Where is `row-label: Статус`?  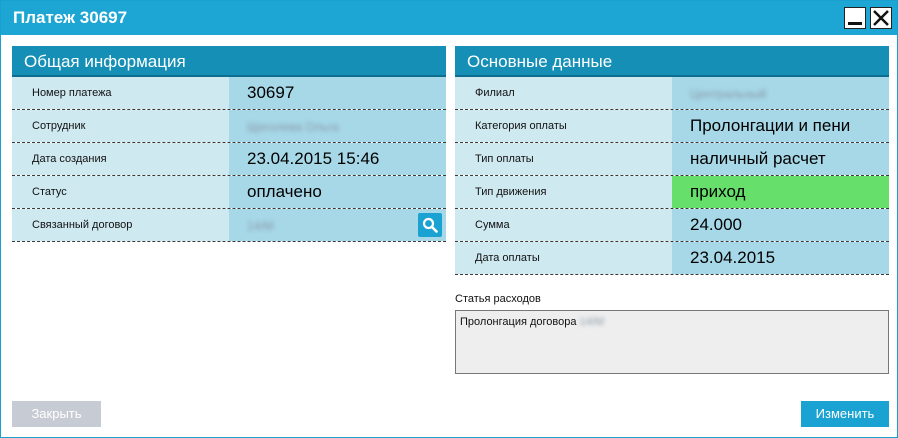
row-label: Статус is located at coordinates (120, 192).